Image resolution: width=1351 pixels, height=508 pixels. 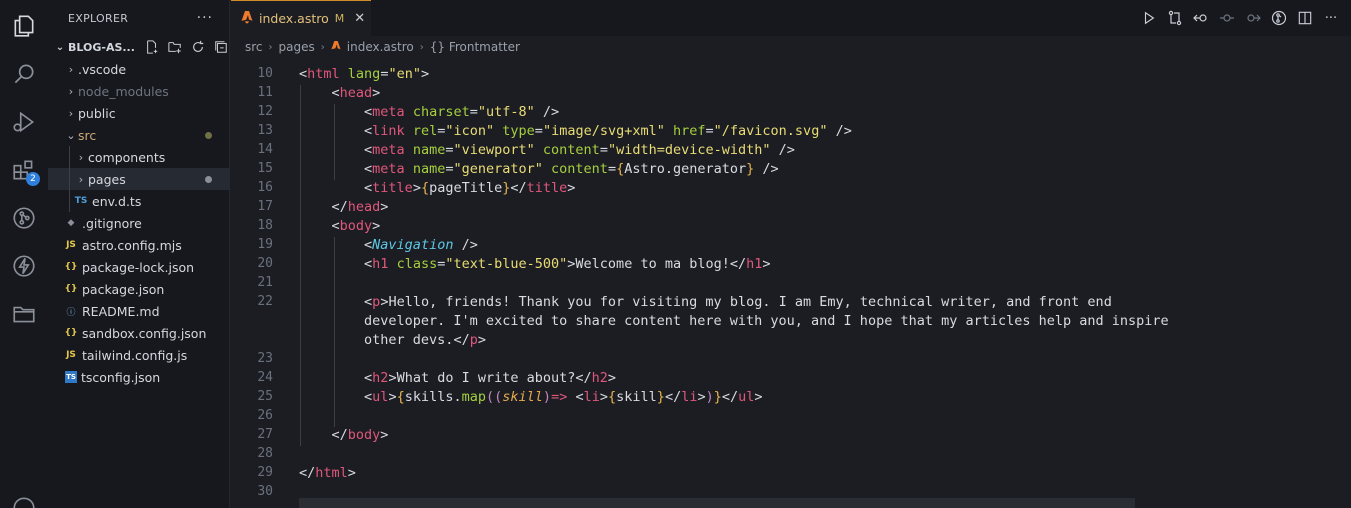 I want to click on line-number: 10, so click(x=265, y=73).